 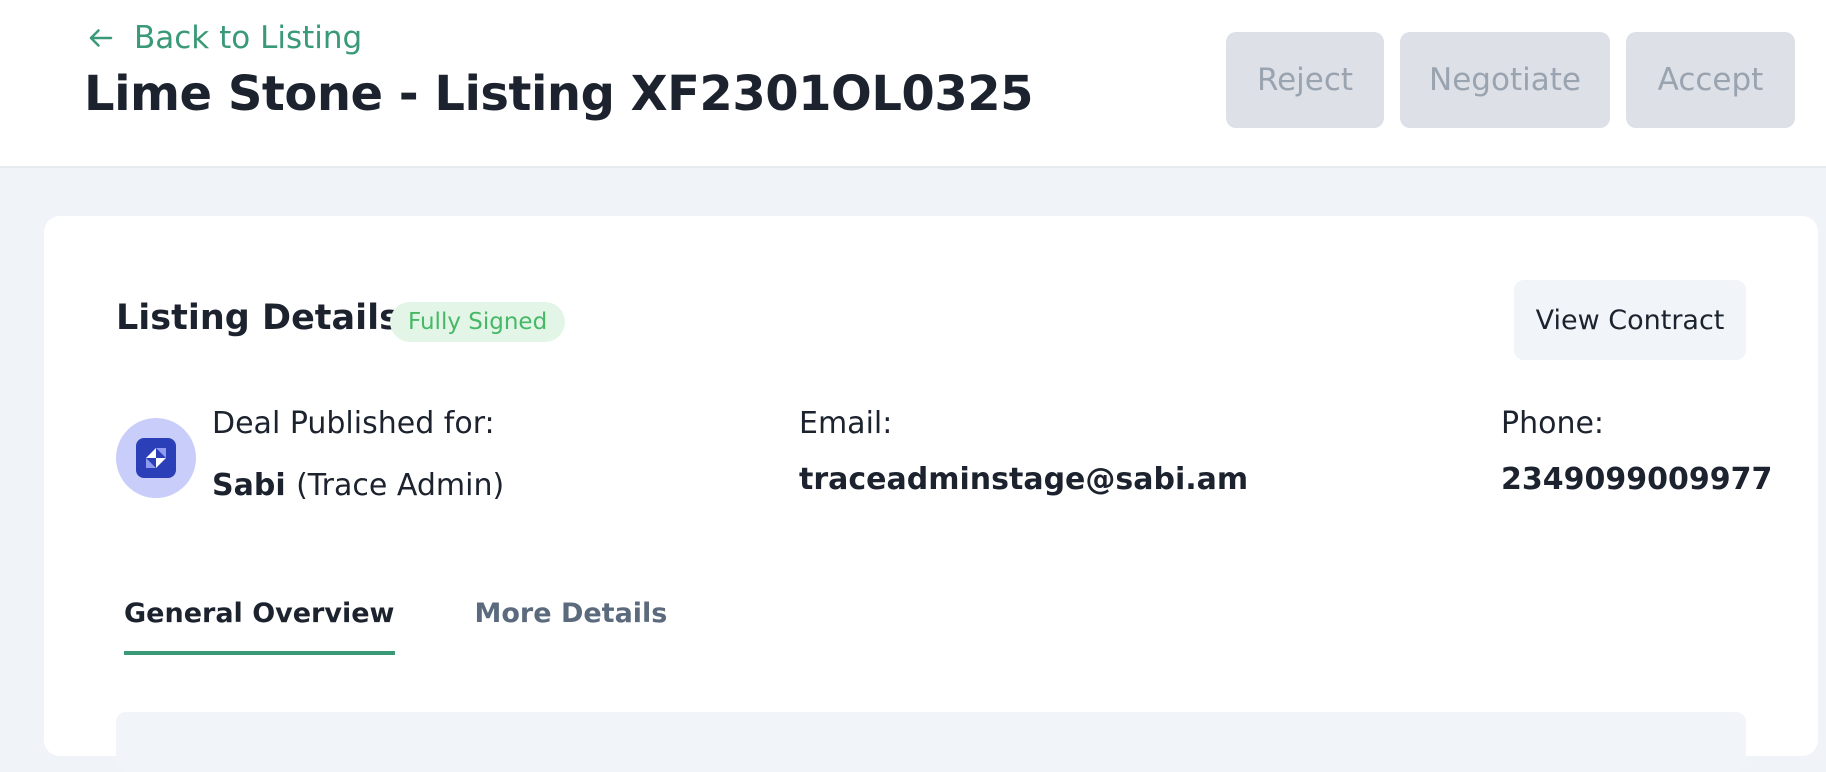 I want to click on tab-more-details: More Details, so click(x=571, y=626).